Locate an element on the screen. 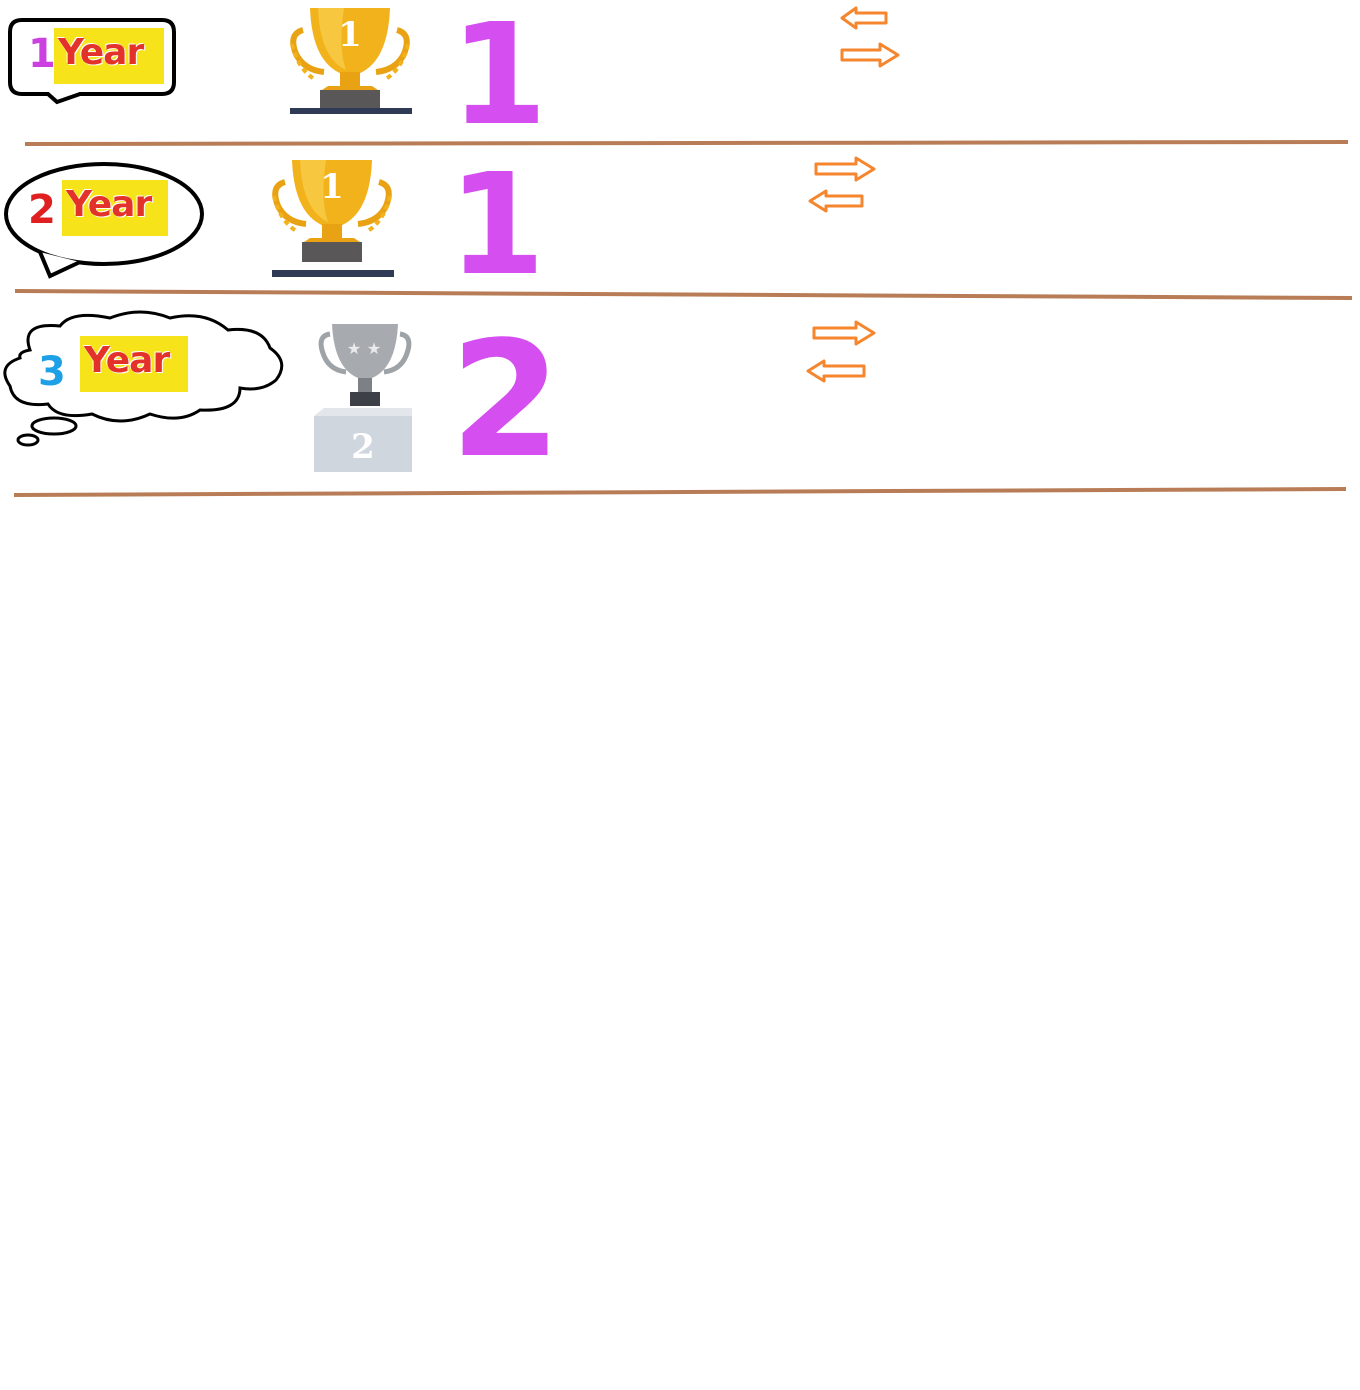 This screenshot has height=1390, width=1360. year-number: 3 is located at coordinates (52, 372).